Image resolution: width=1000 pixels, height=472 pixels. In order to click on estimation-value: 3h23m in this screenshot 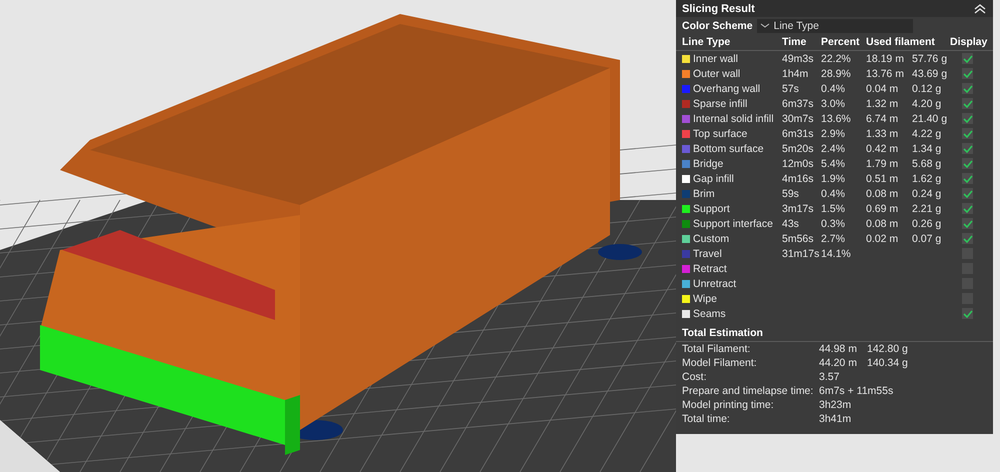, I will do `click(835, 405)`.